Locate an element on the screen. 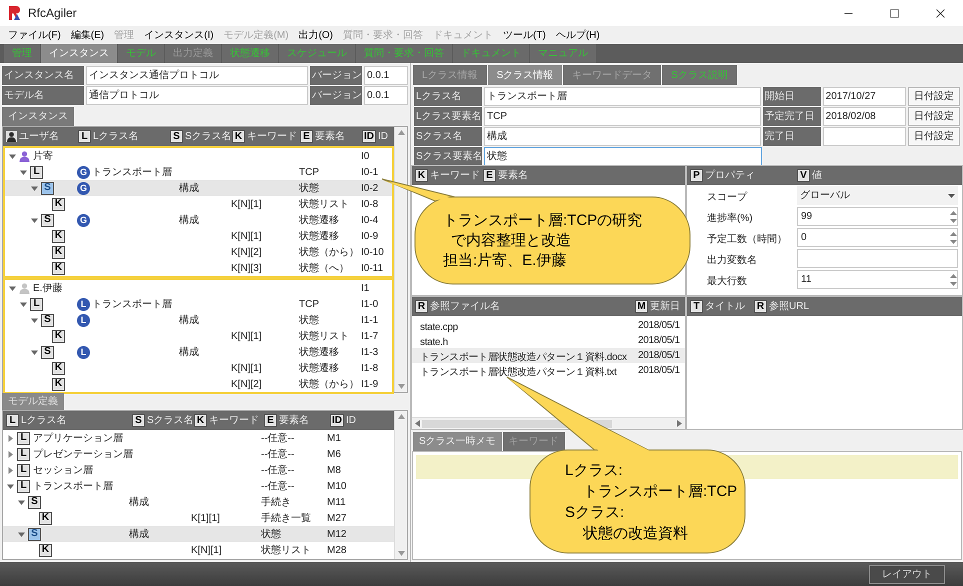  file-name: トランスポート層状態改造パターン１資料.docx is located at coordinates (523, 357).